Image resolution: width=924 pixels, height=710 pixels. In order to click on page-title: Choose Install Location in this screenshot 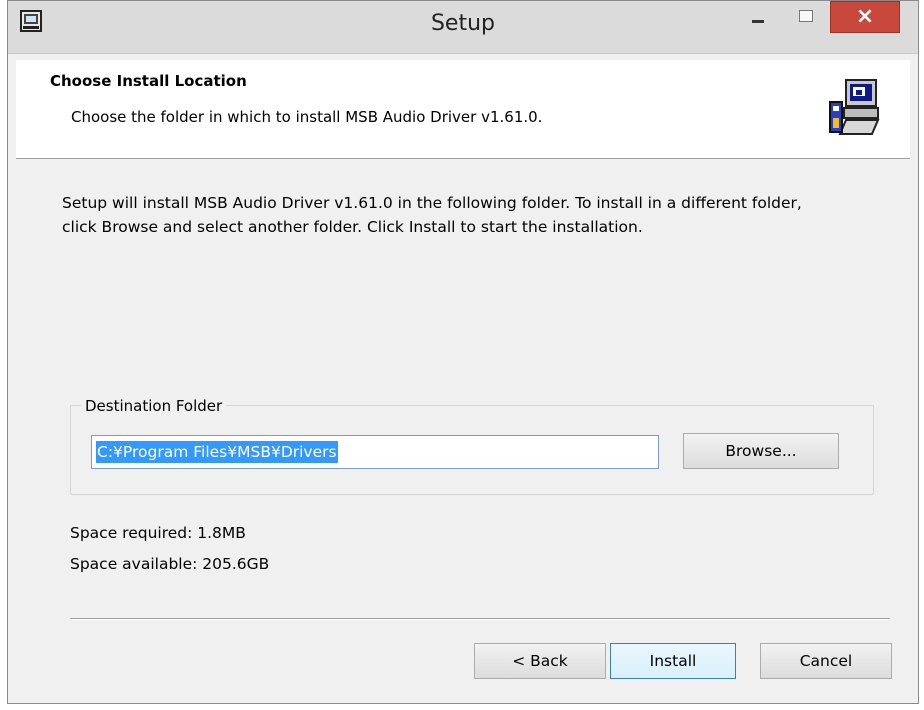, I will do `click(148, 81)`.